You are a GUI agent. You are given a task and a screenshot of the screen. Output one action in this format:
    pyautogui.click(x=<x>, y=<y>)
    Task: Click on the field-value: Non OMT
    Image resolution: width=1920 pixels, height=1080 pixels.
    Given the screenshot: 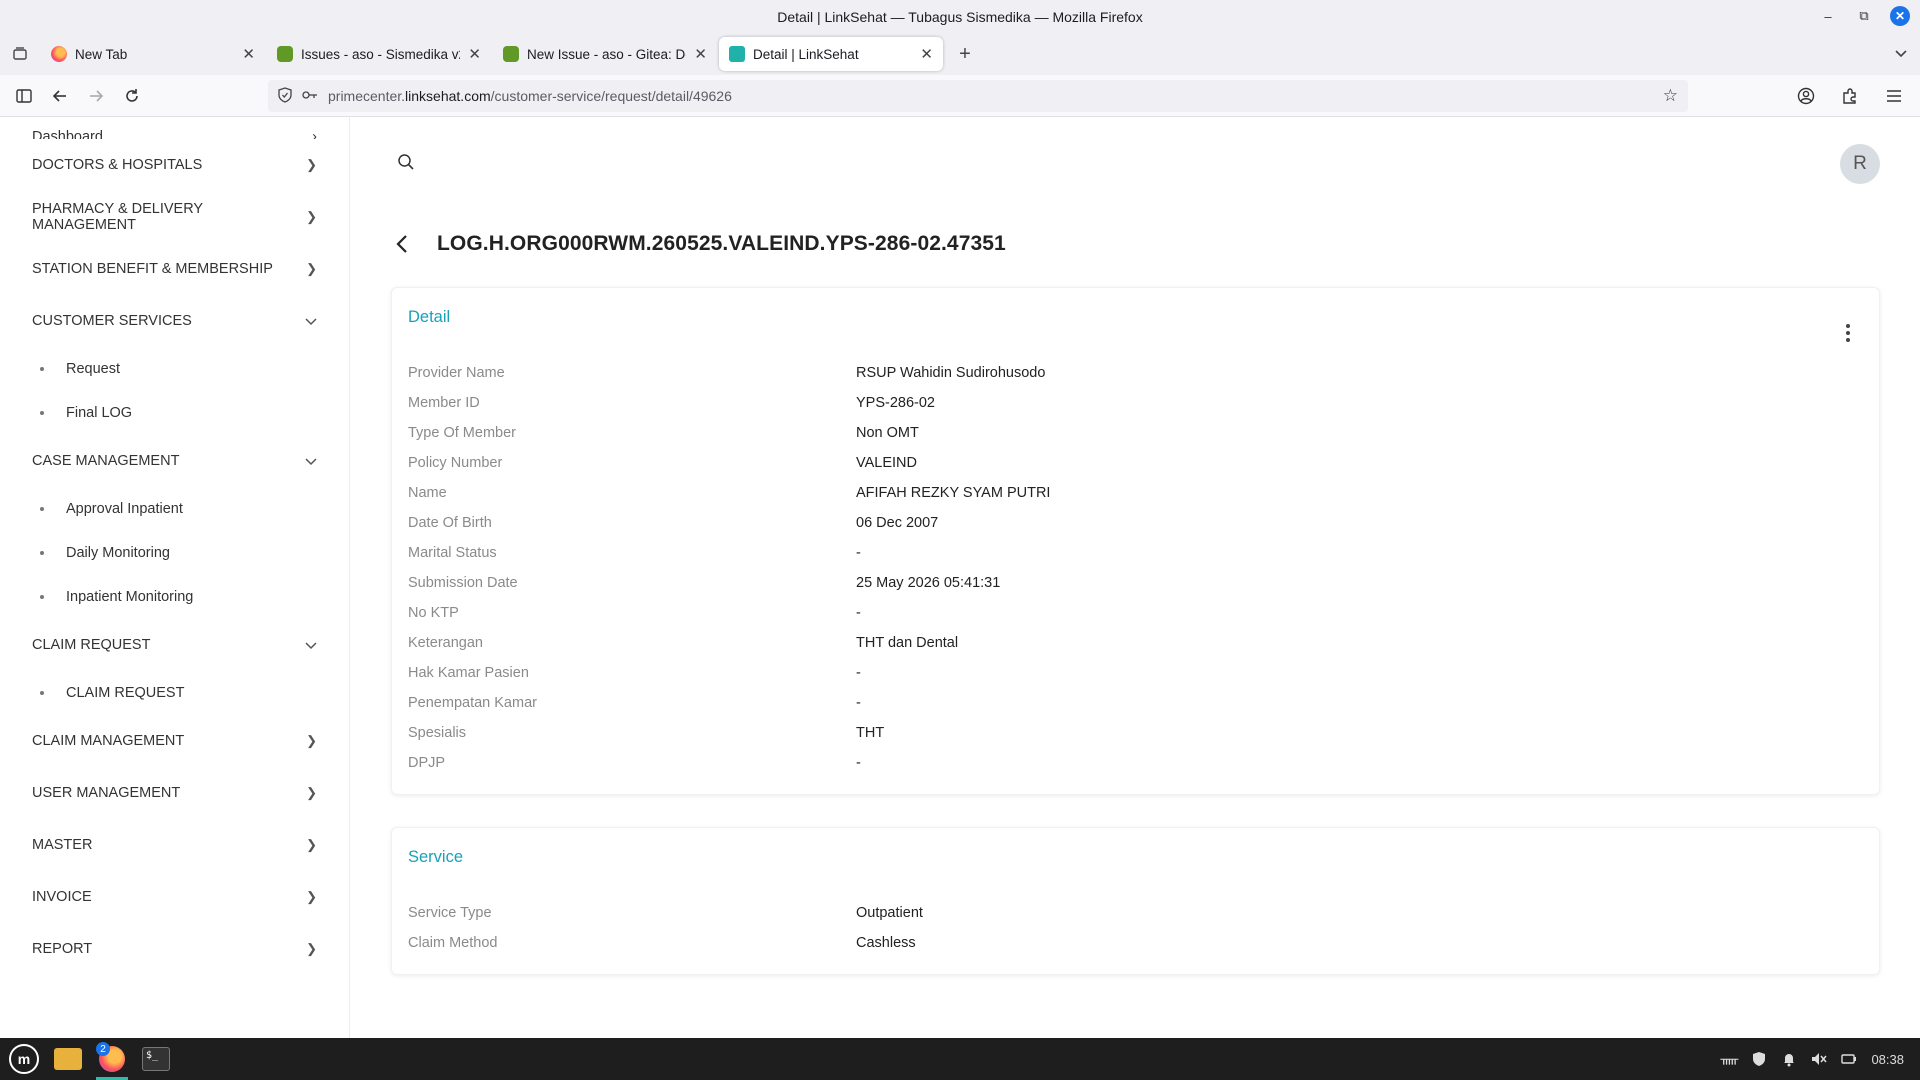 What is the action you would take?
    pyautogui.click(x=887, y=433)
    